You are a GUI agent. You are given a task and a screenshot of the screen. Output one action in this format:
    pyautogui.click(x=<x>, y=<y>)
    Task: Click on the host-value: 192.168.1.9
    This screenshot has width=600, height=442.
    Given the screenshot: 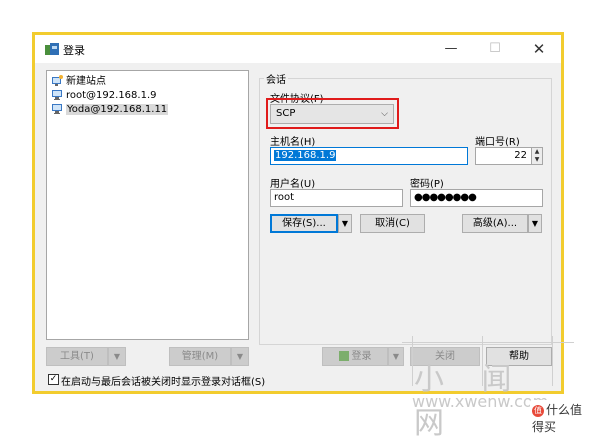 What is the action you would take?
    pyautogui.click(x=305, y=155)
    